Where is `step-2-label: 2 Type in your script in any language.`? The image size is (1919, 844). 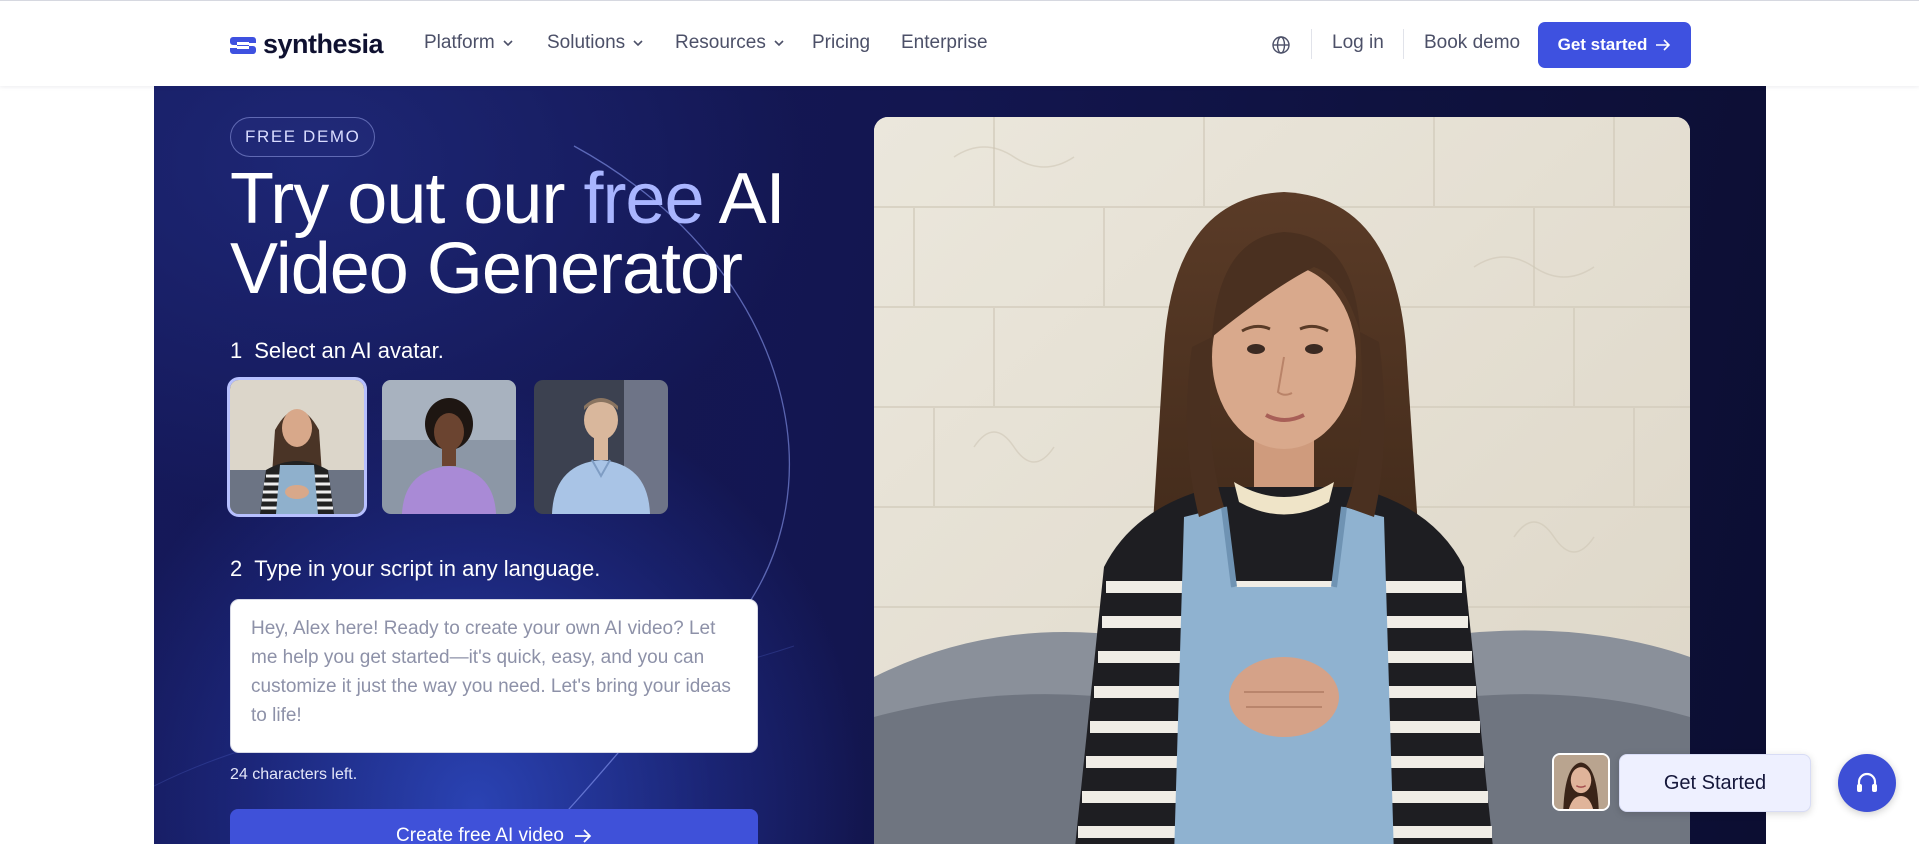
step-2-label: 2 Type in your script in any language. is located at coordinates (415, 569).